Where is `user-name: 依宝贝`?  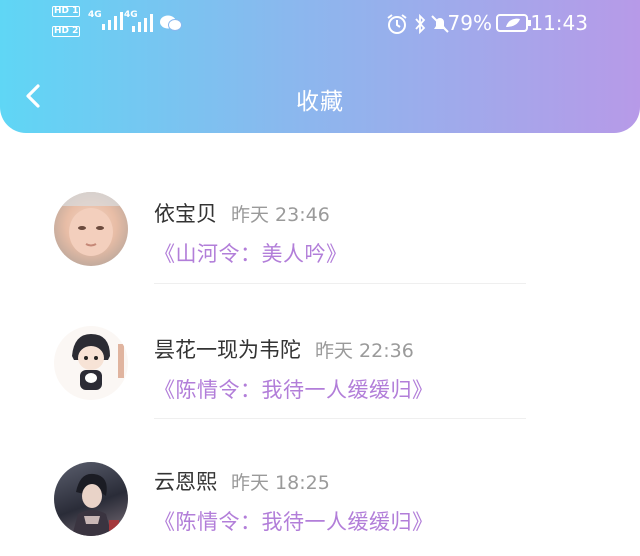
user-name: 依宝贝 is located at coordinates (185, 214).